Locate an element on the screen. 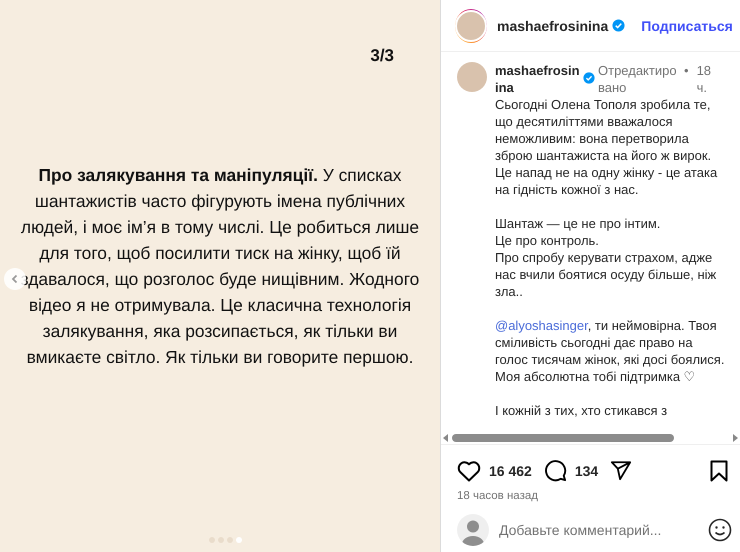  comment-count: 134 is located at coordinates (586, 470).